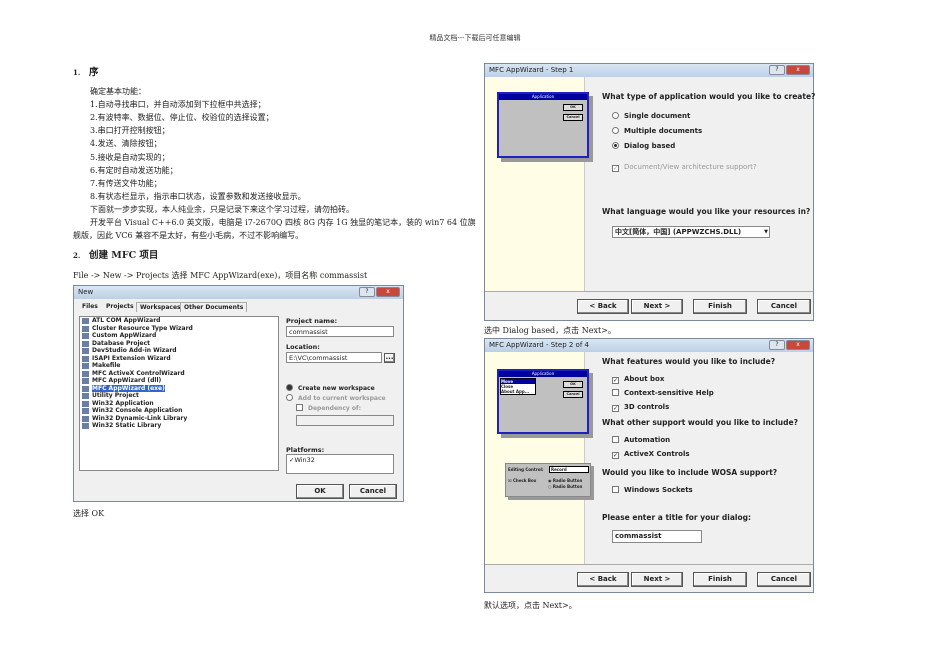 The image size is (950, 672). Describe the element at coordinates (340, 331) in the screenshot. I see `project-name-input: commassist` at that location.